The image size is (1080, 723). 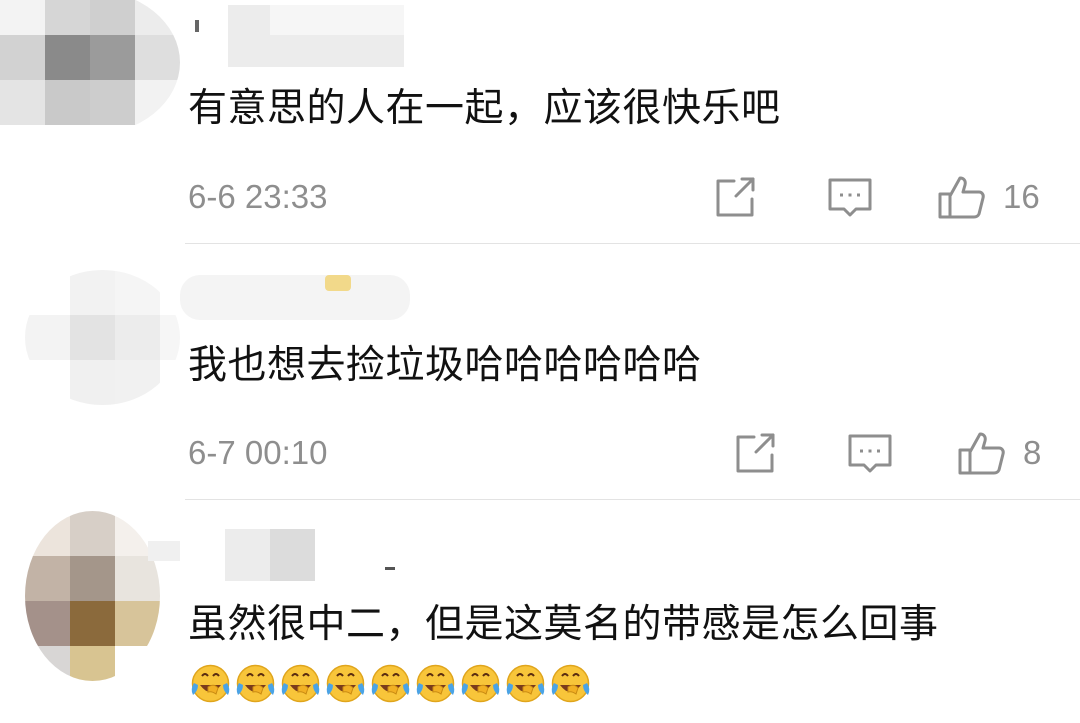 I want to click on comment-meta: 6-6 23:33 16, so click(x=540, y=197).